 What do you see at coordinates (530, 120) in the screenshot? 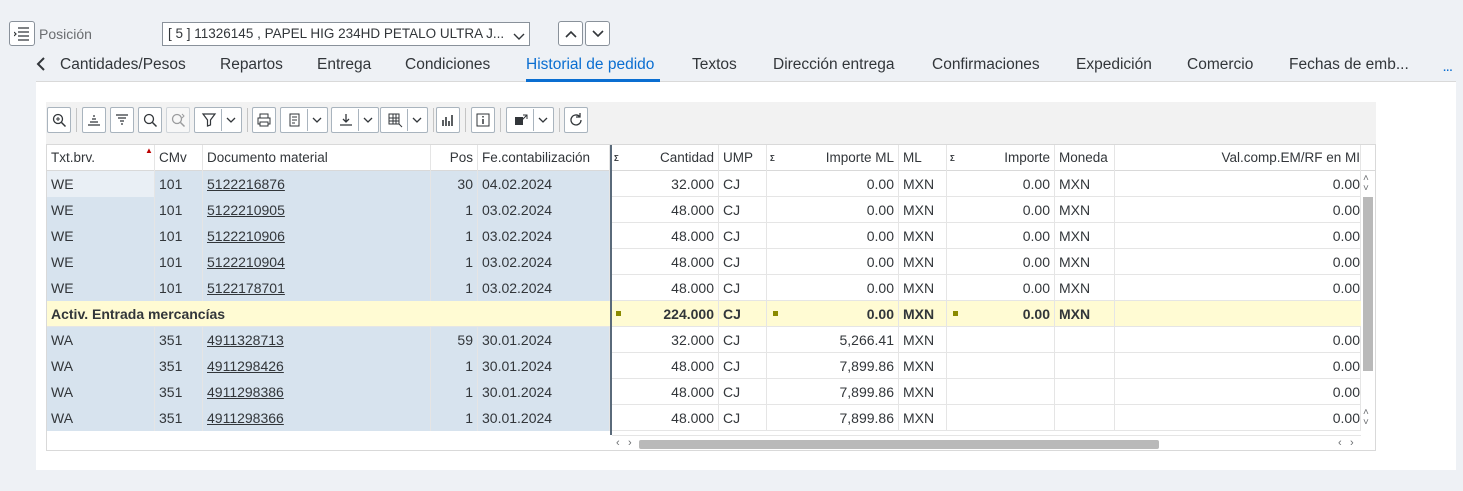
I see `action-button` at bounding box center [530, 120].